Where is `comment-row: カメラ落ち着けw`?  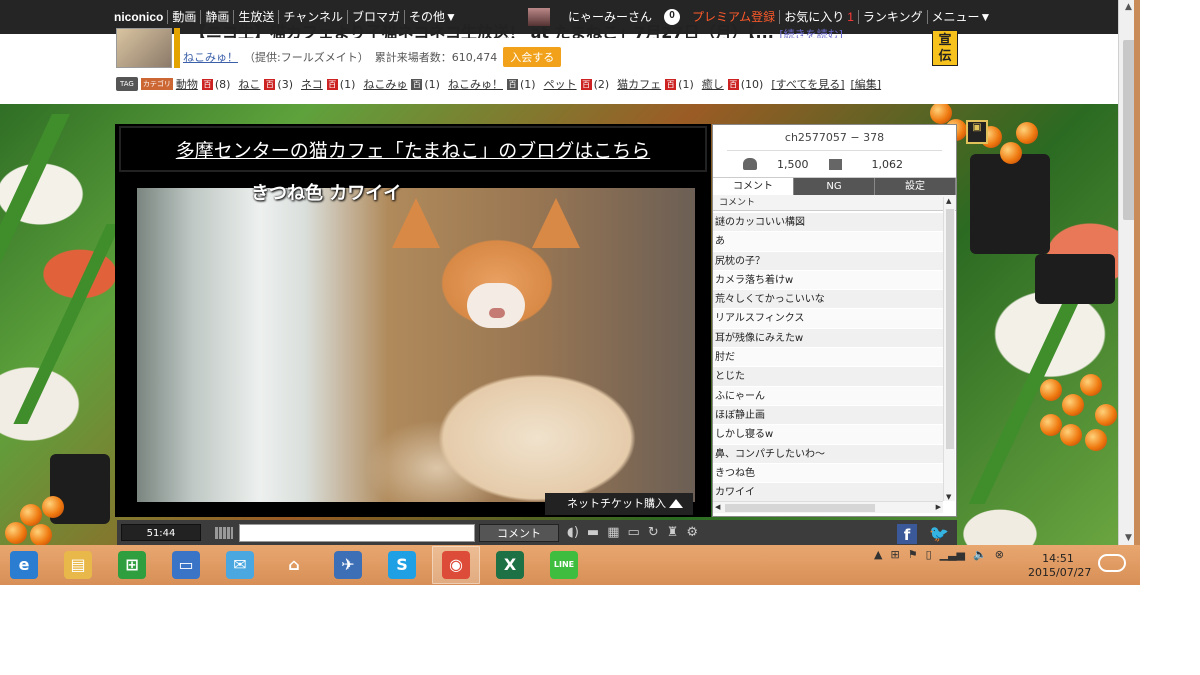
comment-row: カメラ落ち着けw is located at coordinates (828, 280).